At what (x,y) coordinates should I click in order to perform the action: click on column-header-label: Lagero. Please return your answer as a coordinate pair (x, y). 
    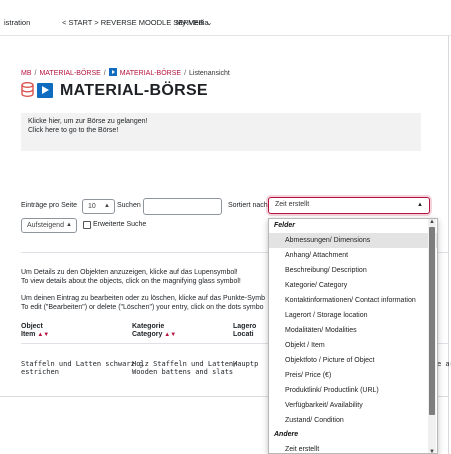
    Looking at the image, I should click on (245, 326).